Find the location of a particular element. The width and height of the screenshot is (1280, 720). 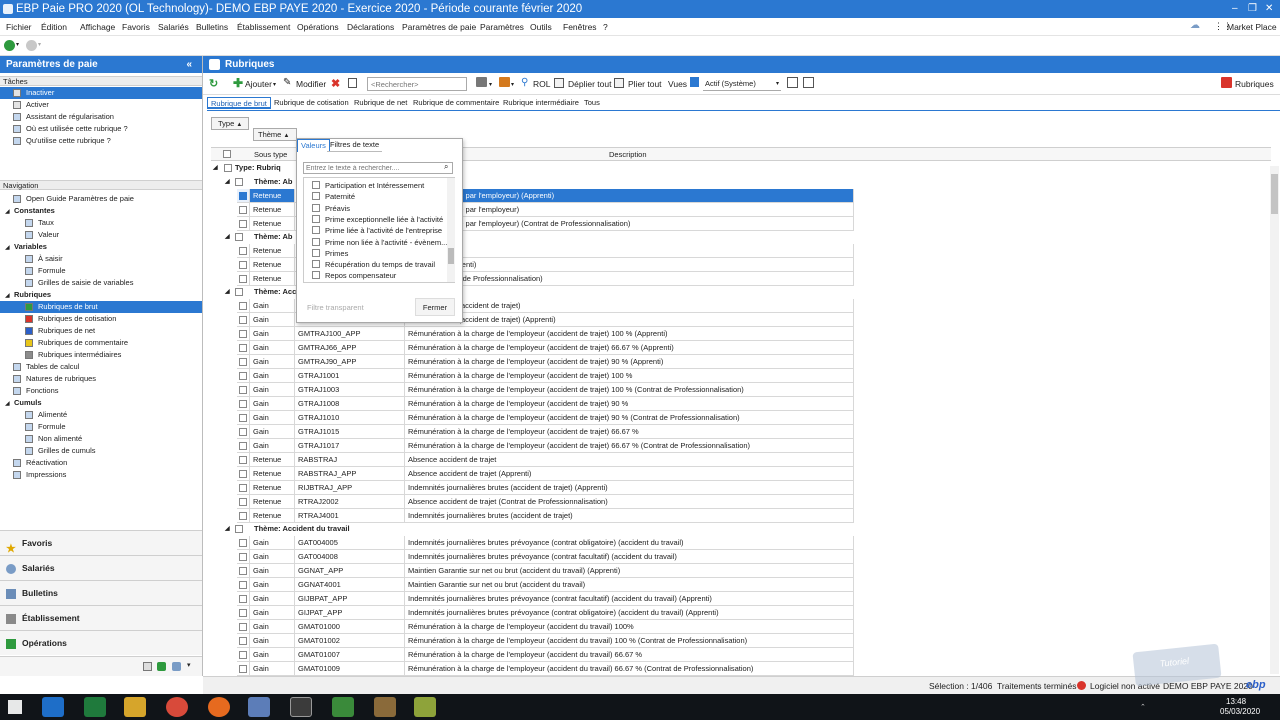

nav-item-20: Non alimenté is located at coordinates (101, 439).